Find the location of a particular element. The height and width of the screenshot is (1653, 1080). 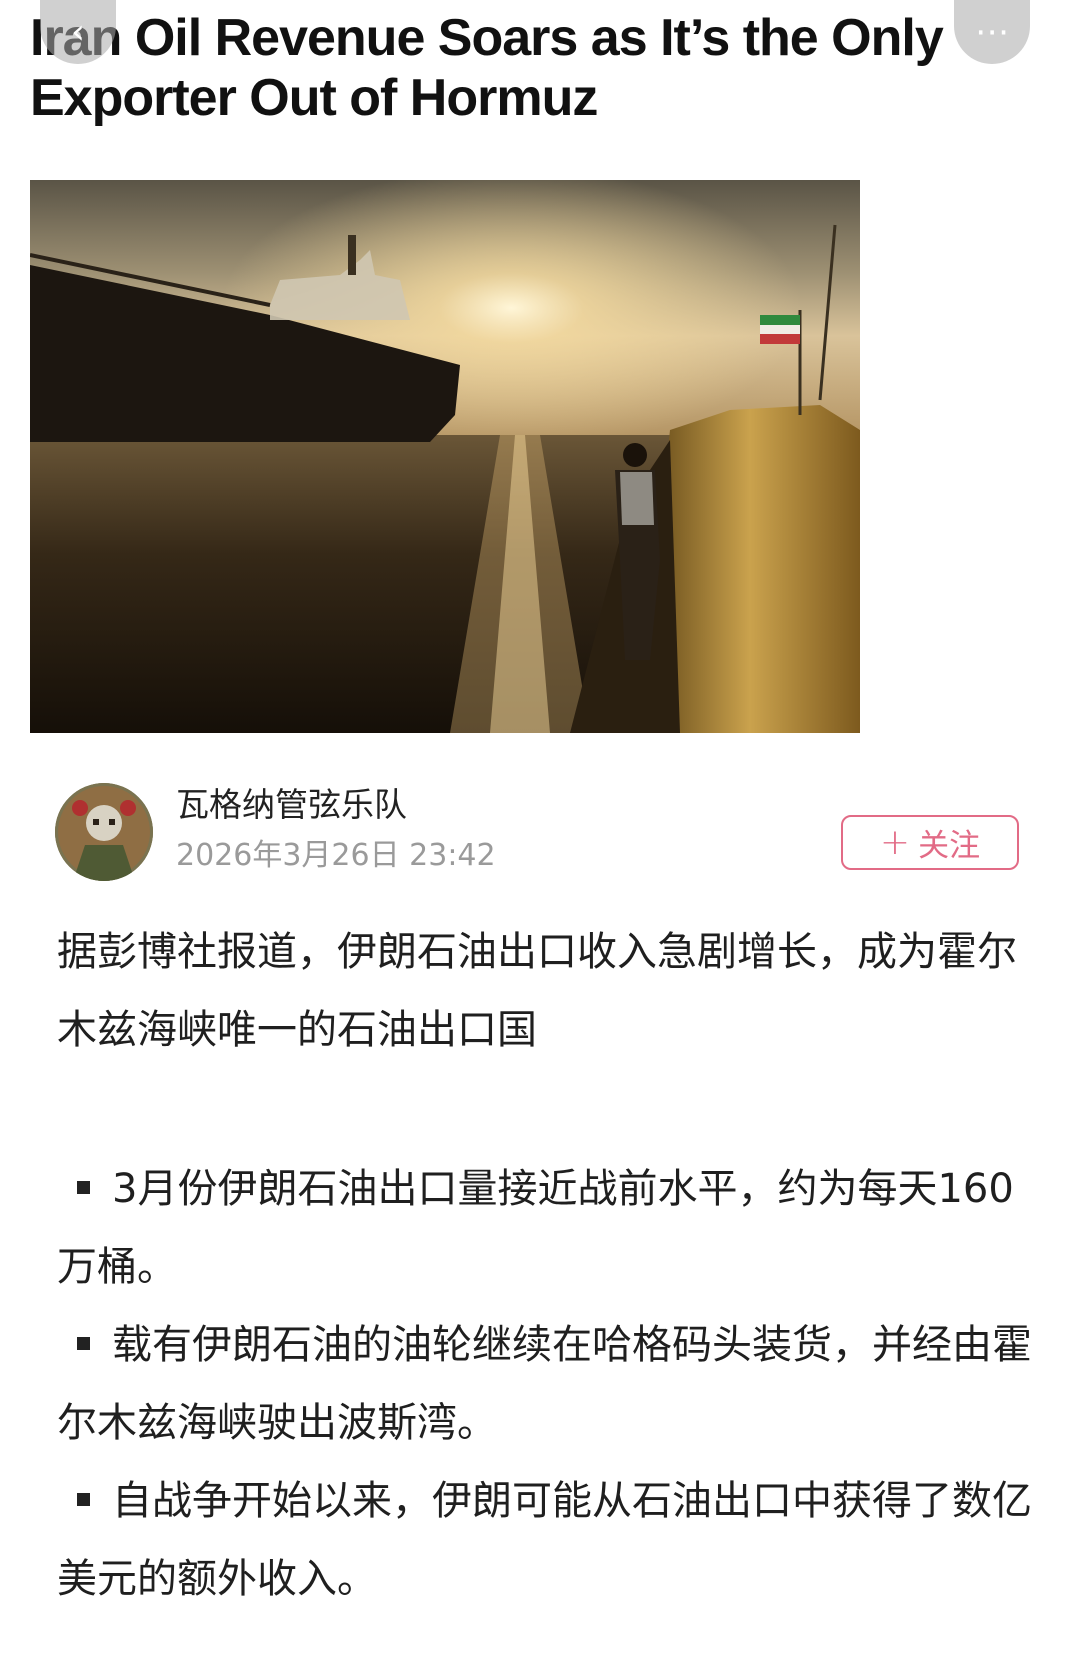

avatar is located at coordinates (104, 832).